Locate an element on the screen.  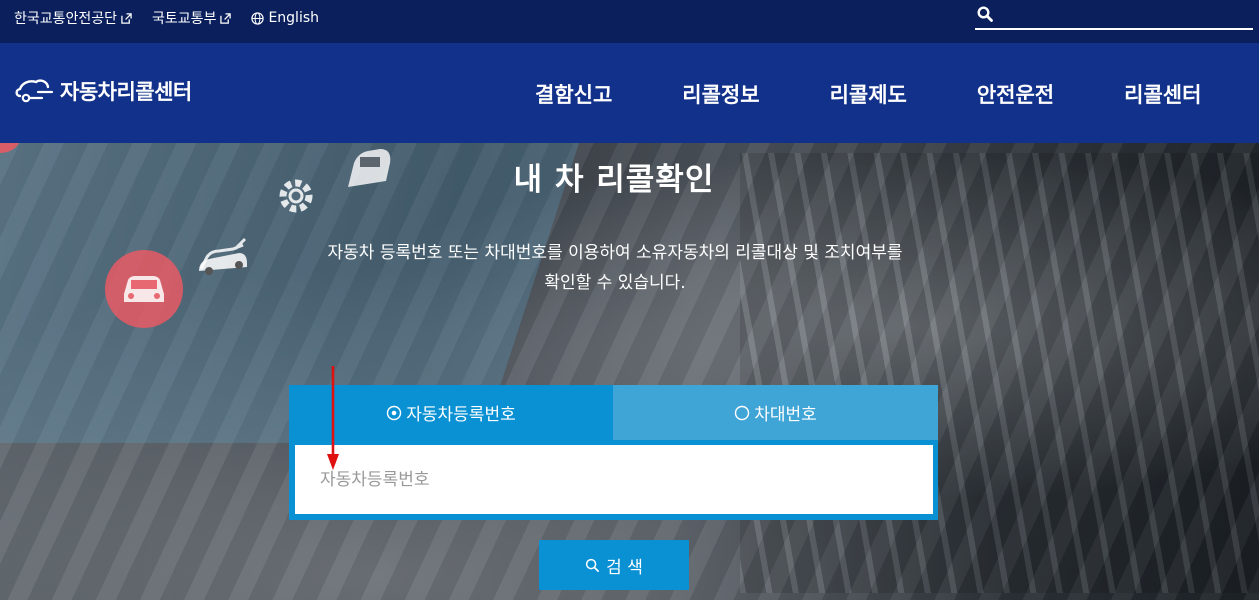
search-type-tabs: 자동차등록번호 차대번호 is located at coordinates (613, 412).